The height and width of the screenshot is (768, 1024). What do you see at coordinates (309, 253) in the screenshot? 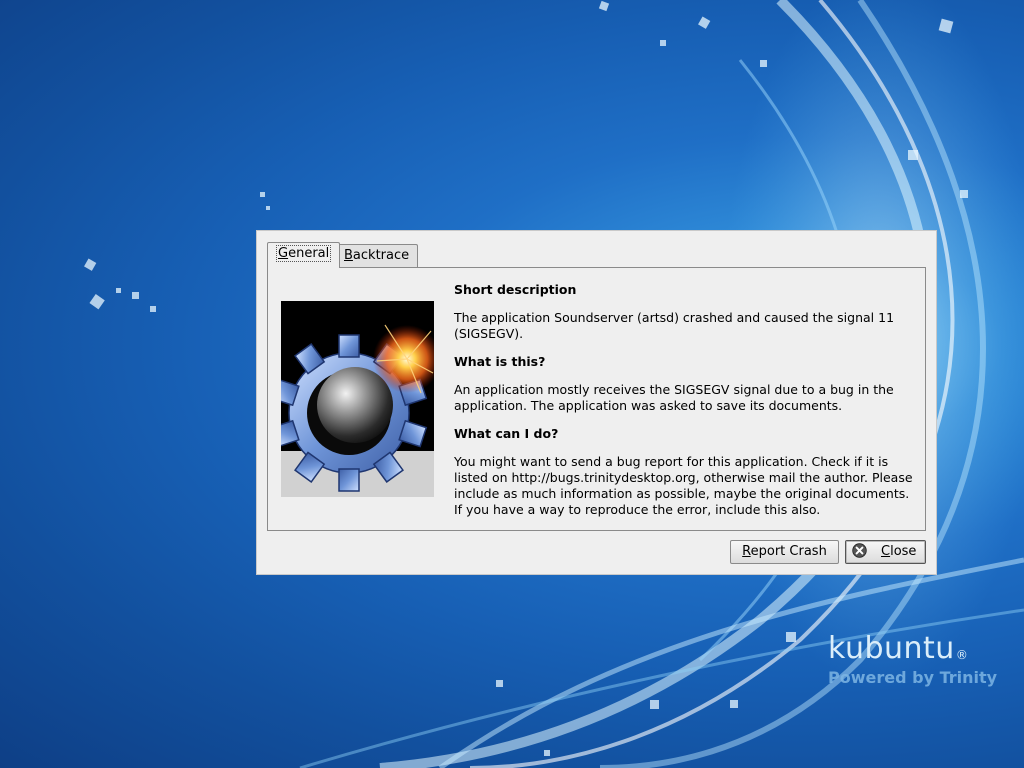
I see `tab-general-label: eneral` at bounding box center [309, 253].